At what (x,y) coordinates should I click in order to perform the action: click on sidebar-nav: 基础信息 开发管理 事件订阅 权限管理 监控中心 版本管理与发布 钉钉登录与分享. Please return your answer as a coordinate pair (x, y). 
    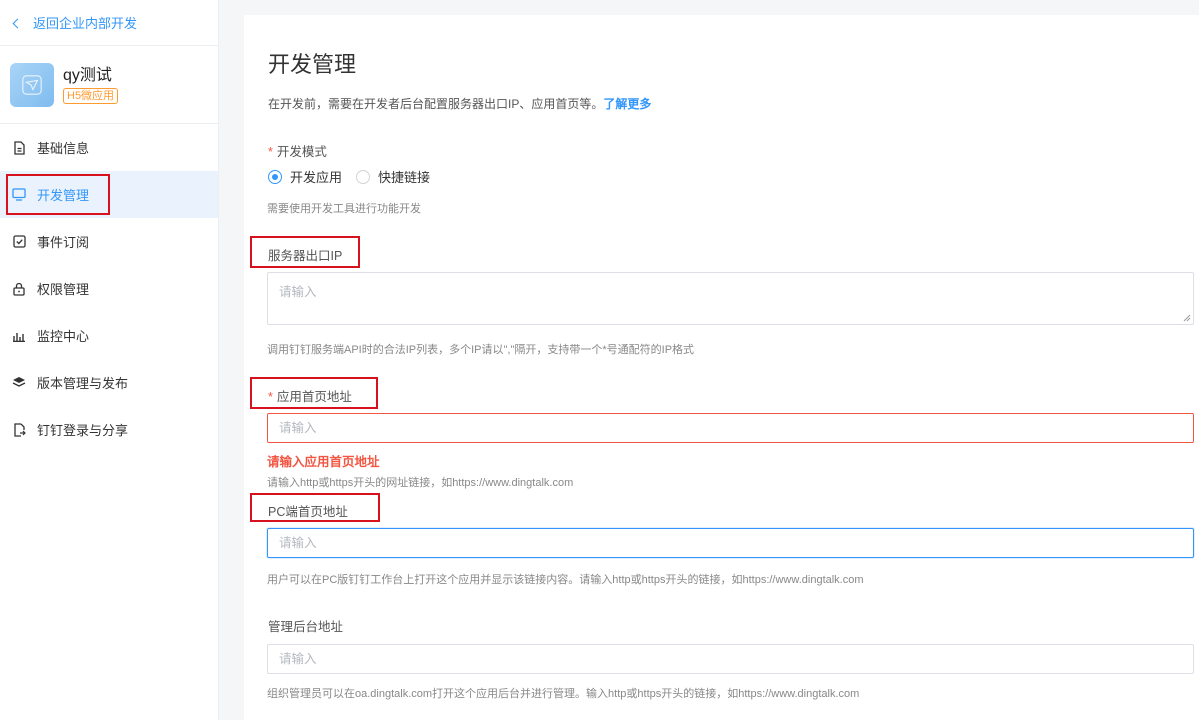
    Looking at the image, I should click on (109, 288).